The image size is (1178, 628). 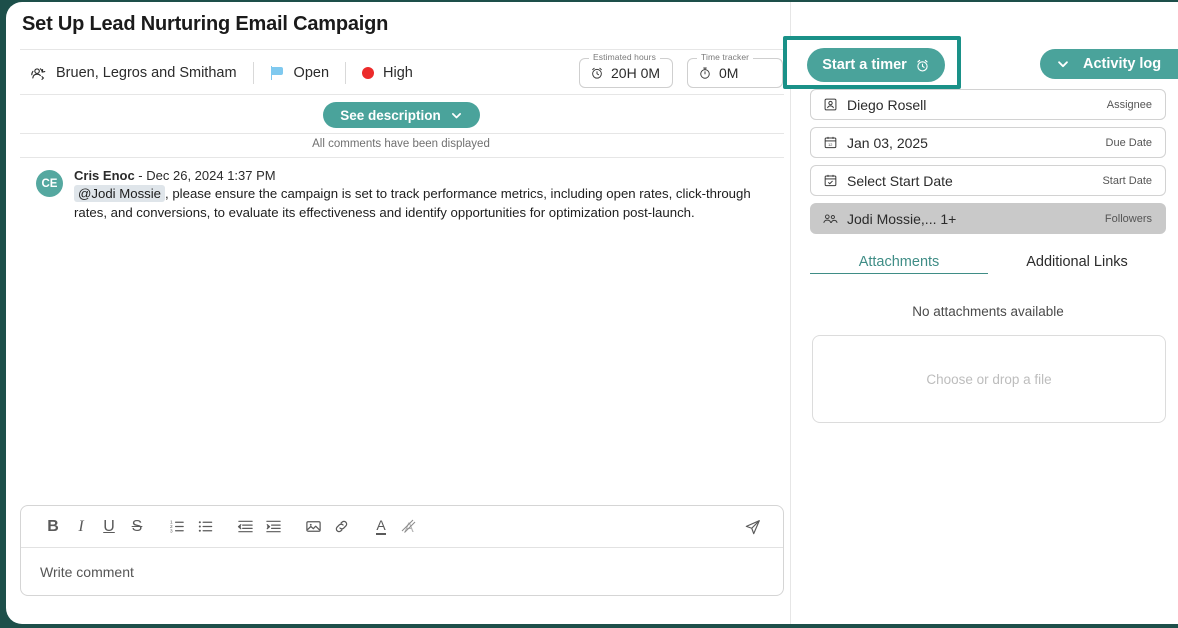 What do you see at coordinates (120, 193) in the screenshot?
I see `mention-chip: @Jodi Mossie` at bounding box center [120, 193].